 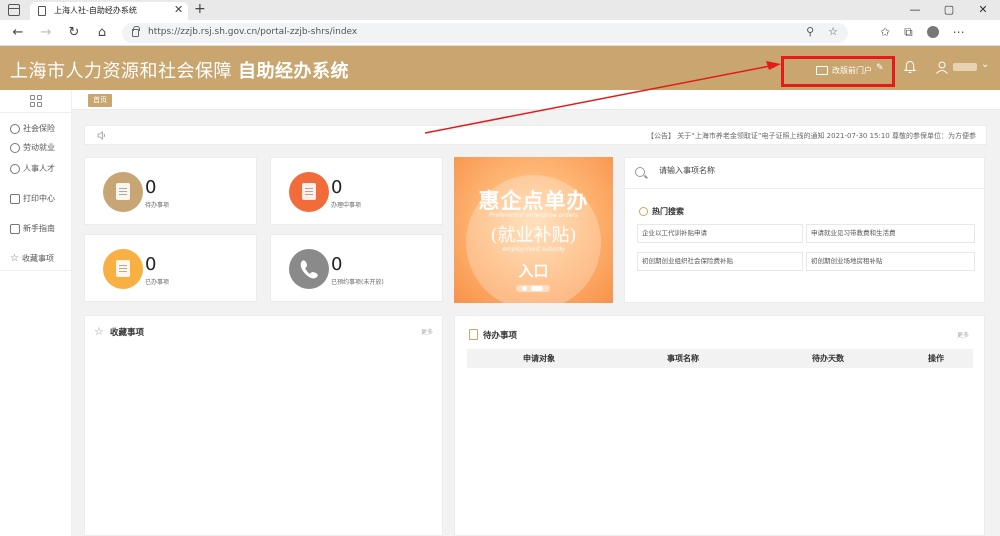 What do you see at coordinates (15, 147) in the screenshot?
I see `person-icon` at bounding box center [15, 147].